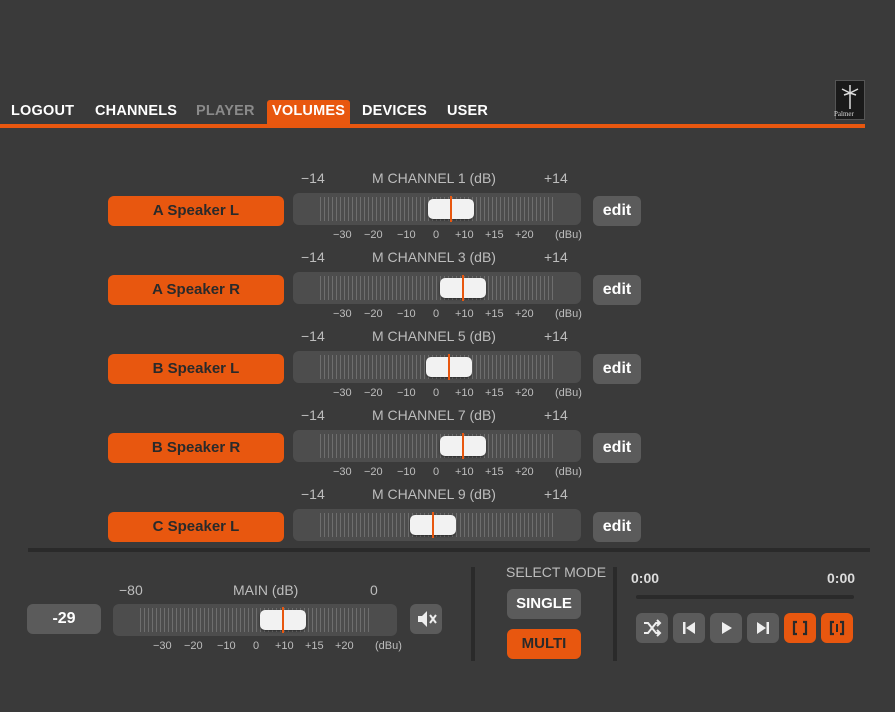 Image resolution: width=895 pixels, height=712 pixels. What do you see at coordinates (225, 111) in the screenshot?
I see `nav-player: PLAYER` at bounding box center [225, 111].